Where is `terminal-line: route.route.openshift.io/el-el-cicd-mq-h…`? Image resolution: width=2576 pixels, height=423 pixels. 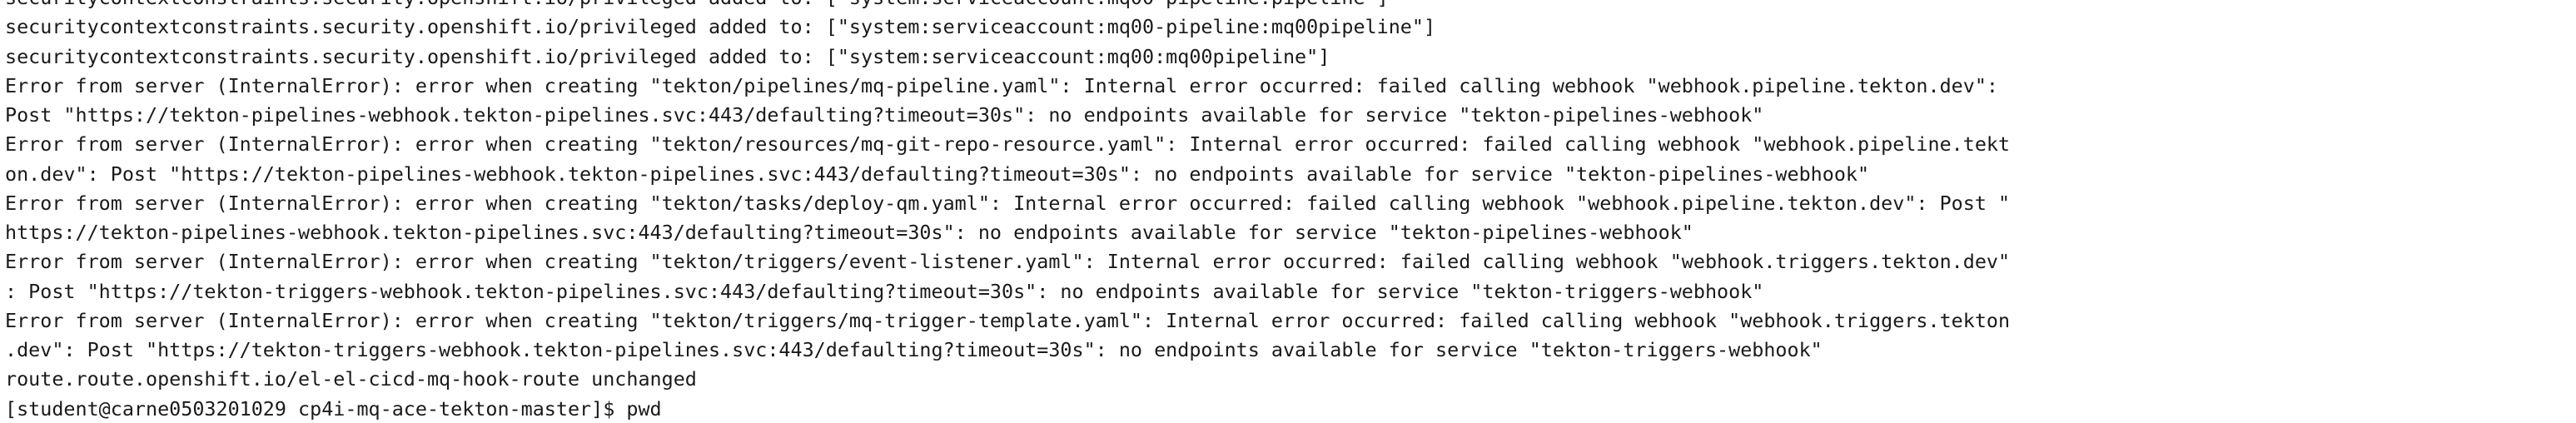 terminal-line: route.route.openshift.io/el-el-cicd-mq-h… is located at coordinates (351, 379).